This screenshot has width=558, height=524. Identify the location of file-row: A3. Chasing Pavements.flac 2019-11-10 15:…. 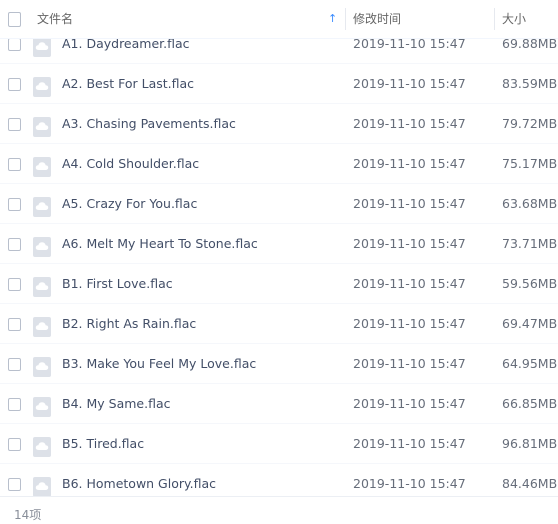
(279, 124).